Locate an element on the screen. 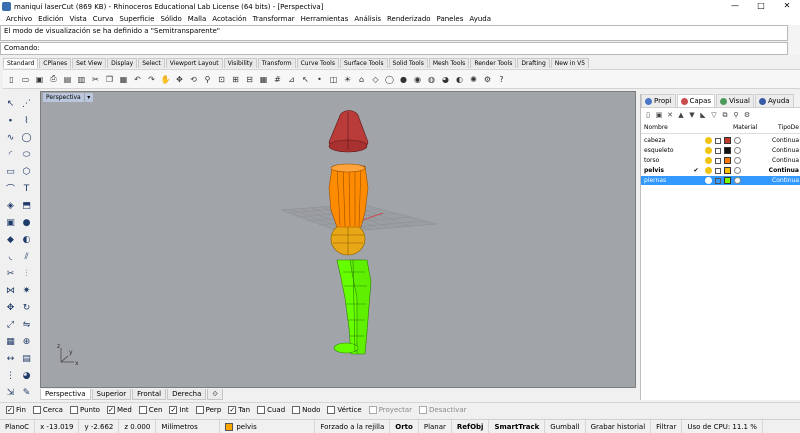 The width and height of the screenshot is (800, 433). layer-tool-icon: ⚙ is located at coordinates (747, 115).